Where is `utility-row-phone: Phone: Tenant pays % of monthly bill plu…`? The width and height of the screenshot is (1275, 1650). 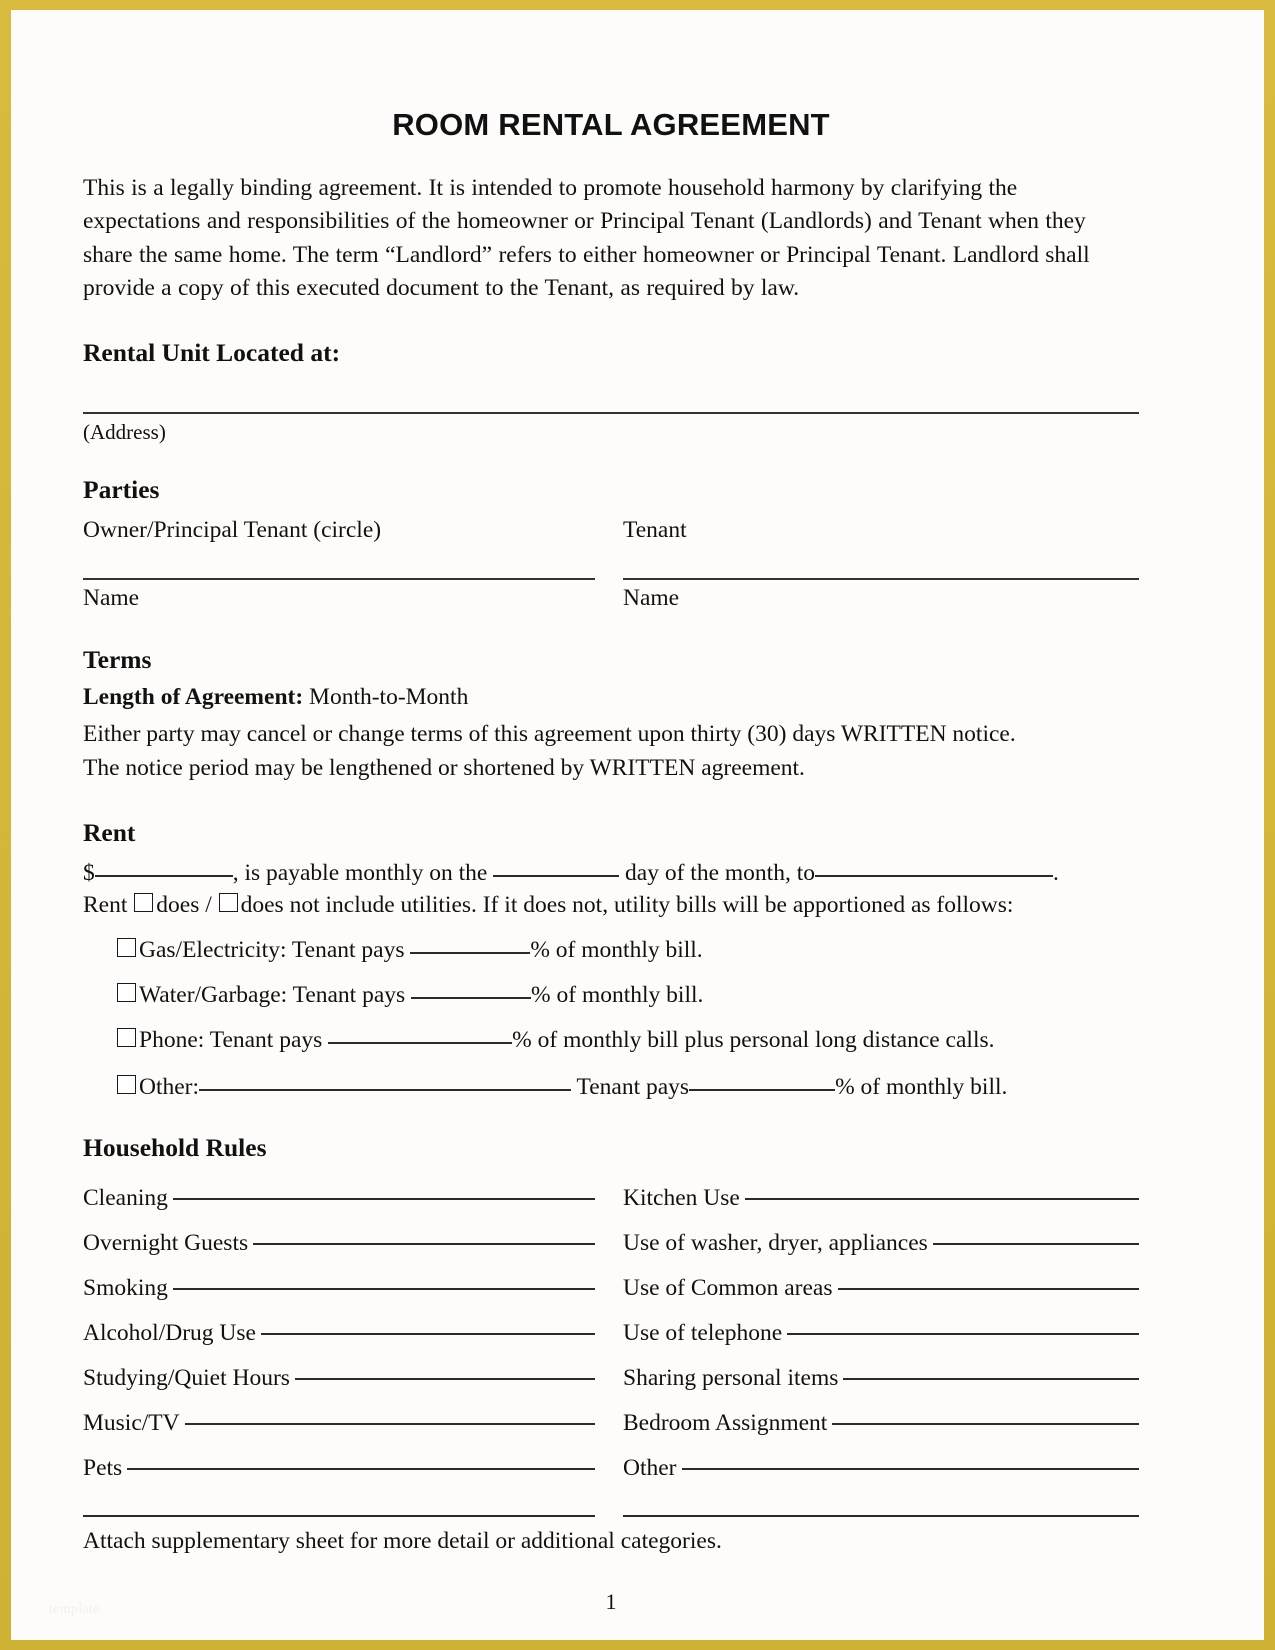
utility-row-phone: Phone: Tenant pays % of monthly bill plu… is located at coordinates (611, 1031).